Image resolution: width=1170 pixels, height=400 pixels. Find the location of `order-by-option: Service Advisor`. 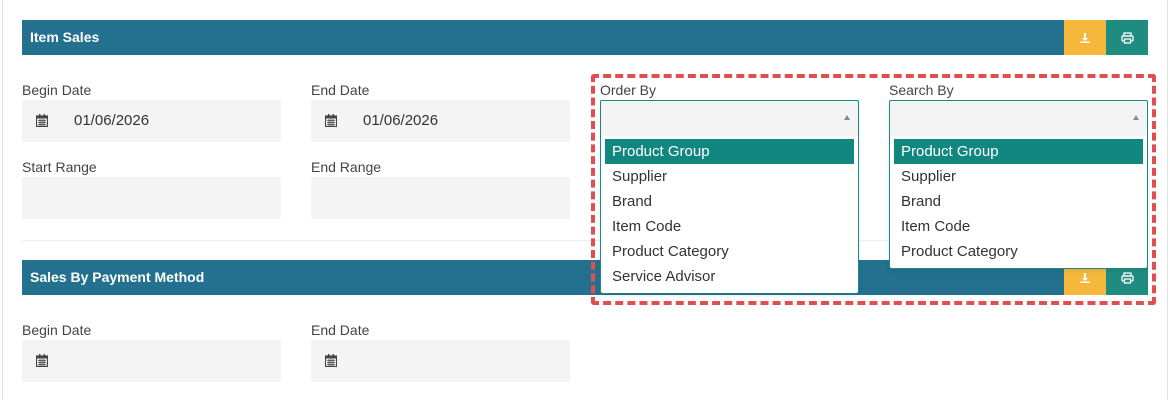

order-by-option: Service Advisor is located at coordinates (729, 276).